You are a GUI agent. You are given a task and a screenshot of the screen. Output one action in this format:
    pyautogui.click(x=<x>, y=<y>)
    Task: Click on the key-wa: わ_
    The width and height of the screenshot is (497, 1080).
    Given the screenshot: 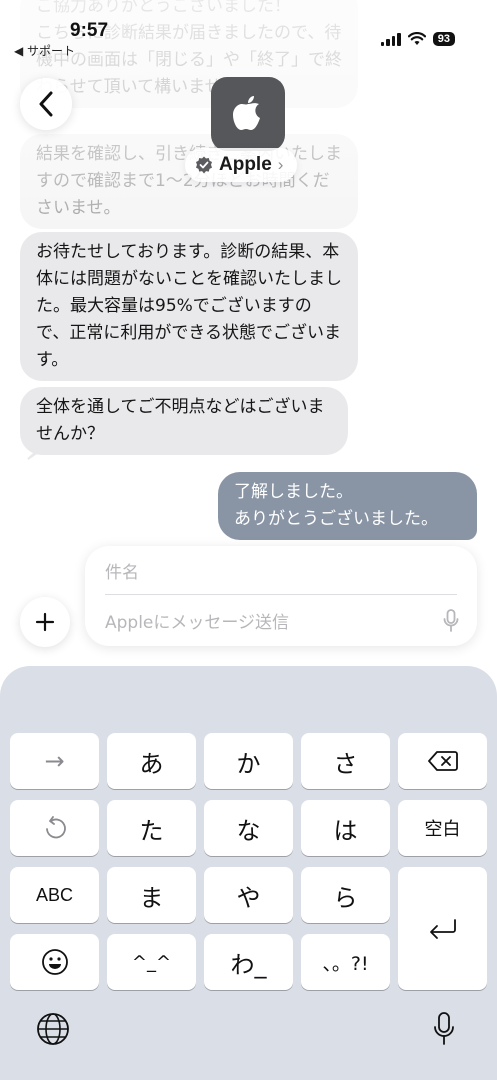 What is the action you would take?
    pyautogui.click(x=248, y=962)
    